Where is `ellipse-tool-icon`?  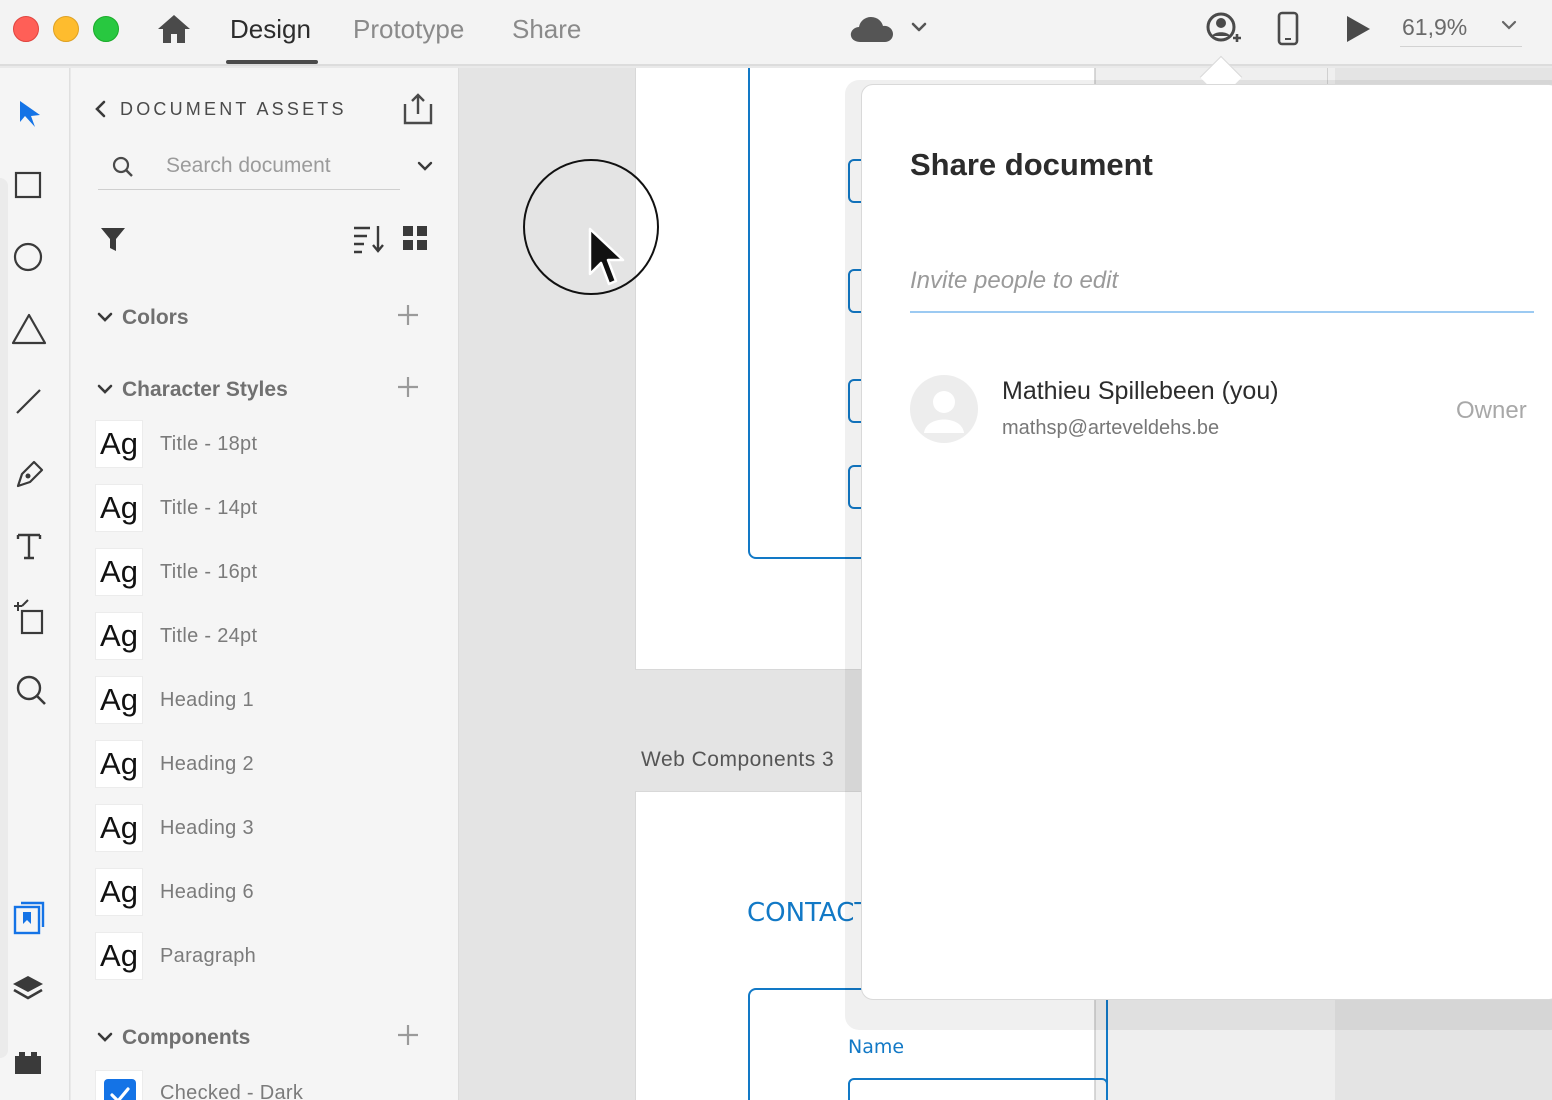
ellipse-tool-icon is located at coordinates (30, 258).